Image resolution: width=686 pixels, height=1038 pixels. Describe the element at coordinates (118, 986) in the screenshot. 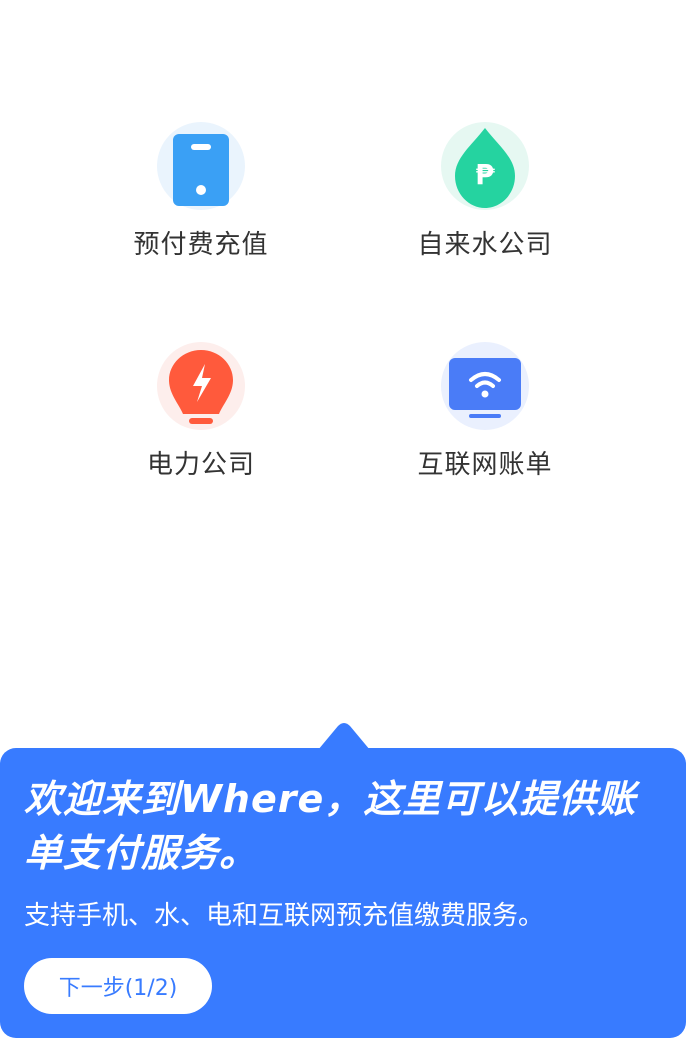

I see `next-step-button: 下一步(1/2)` at that location.